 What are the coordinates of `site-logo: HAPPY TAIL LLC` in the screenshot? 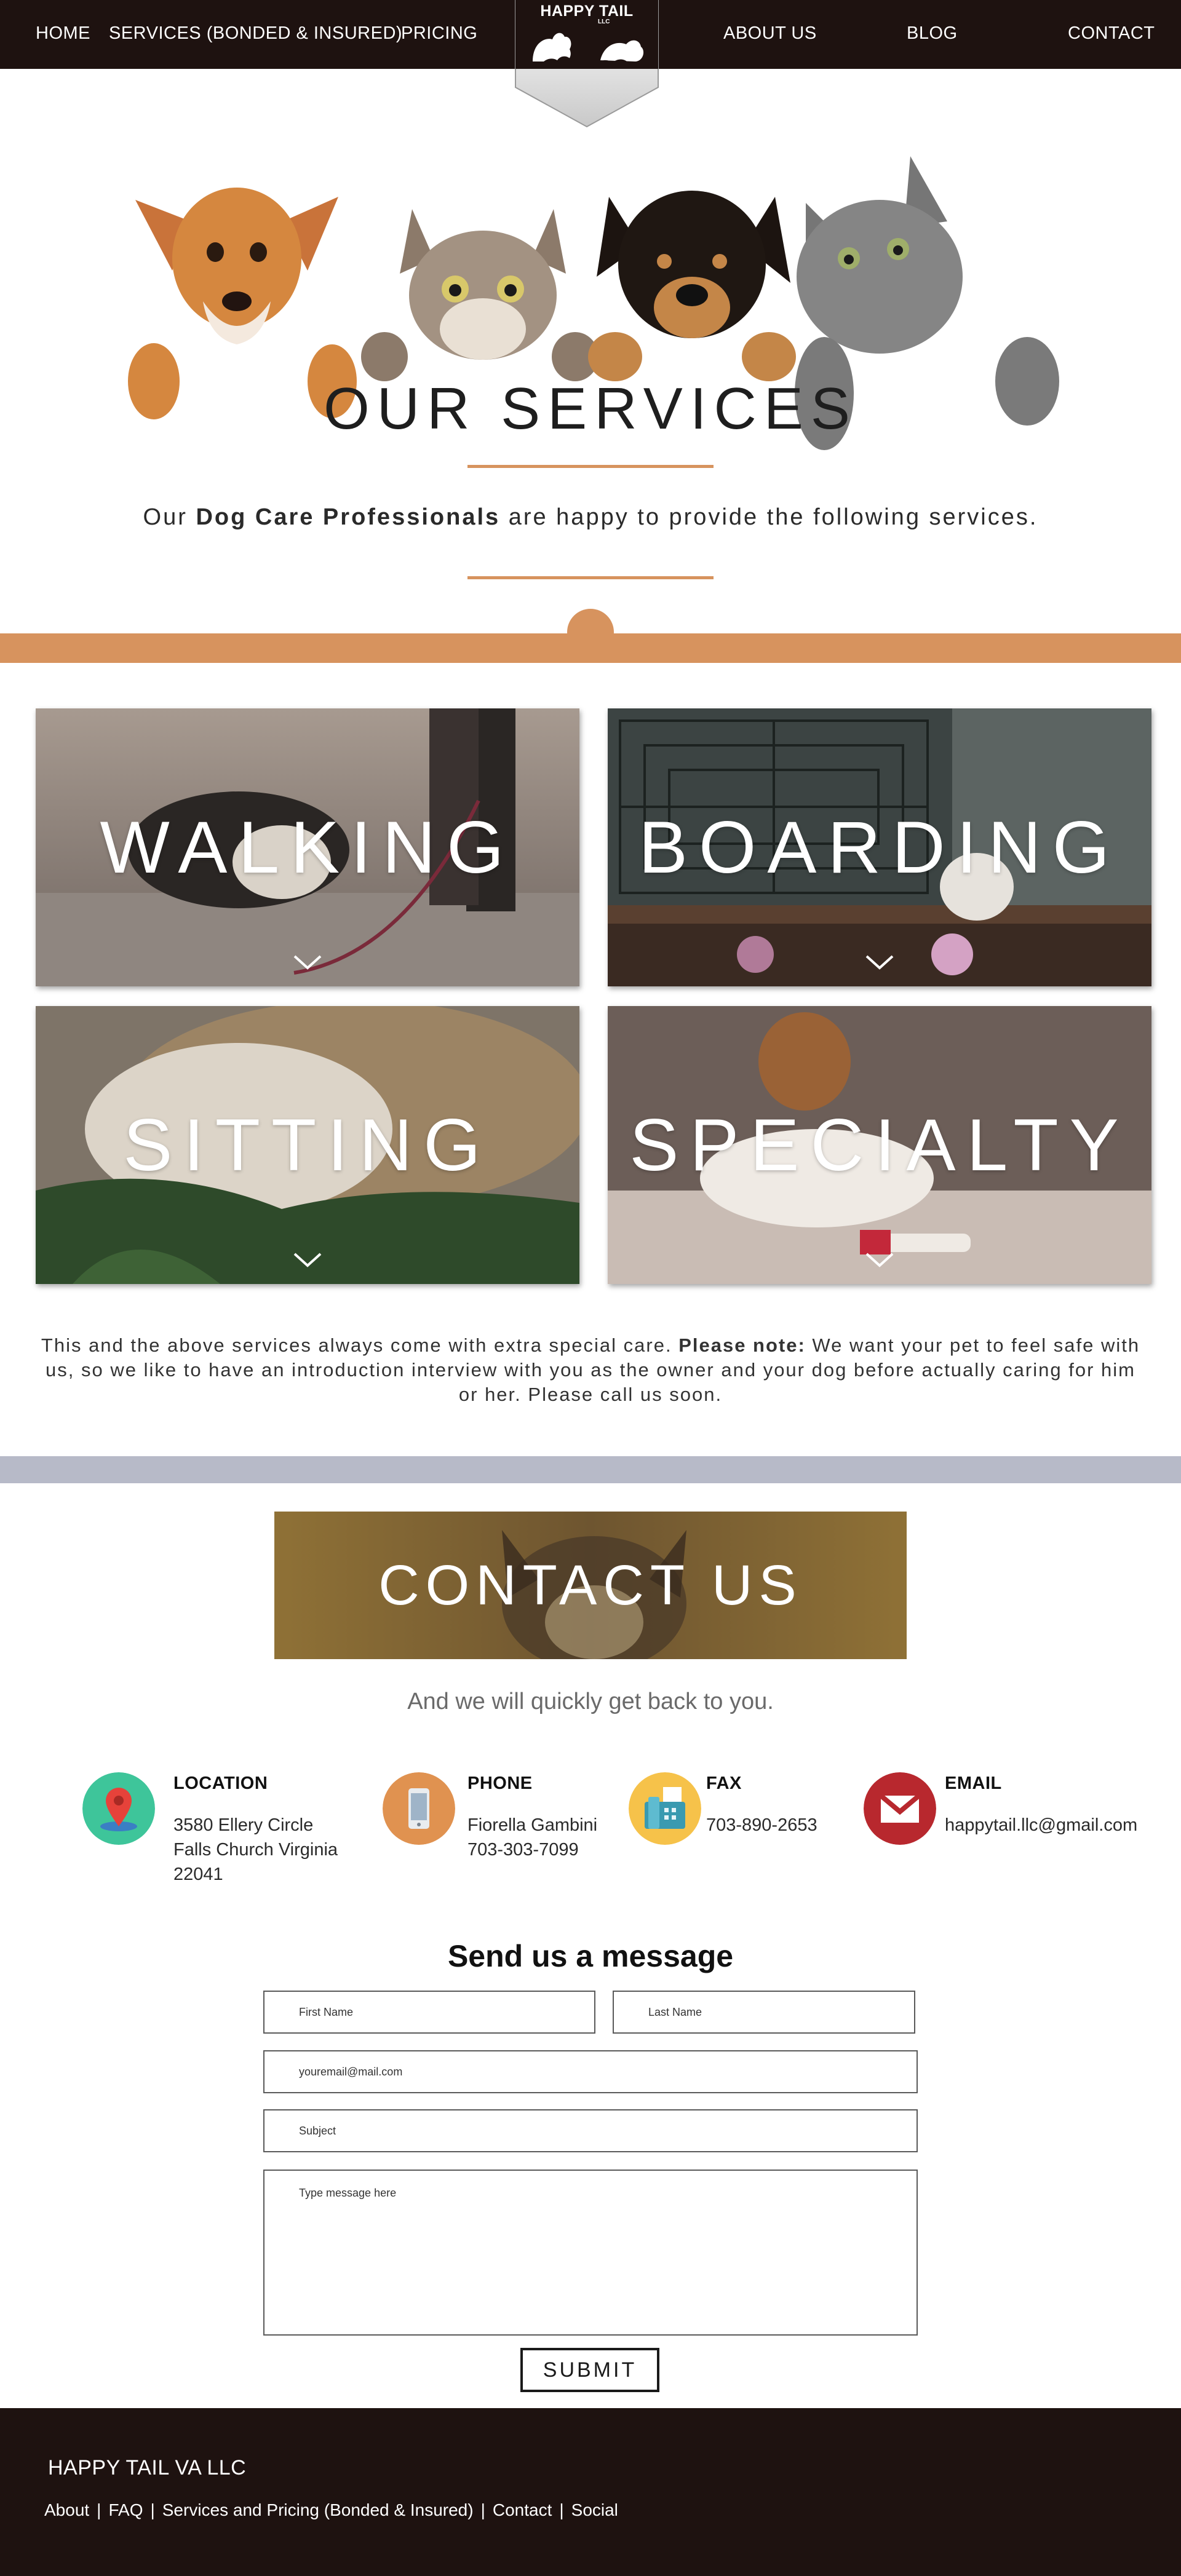 It's located at (586, 64).